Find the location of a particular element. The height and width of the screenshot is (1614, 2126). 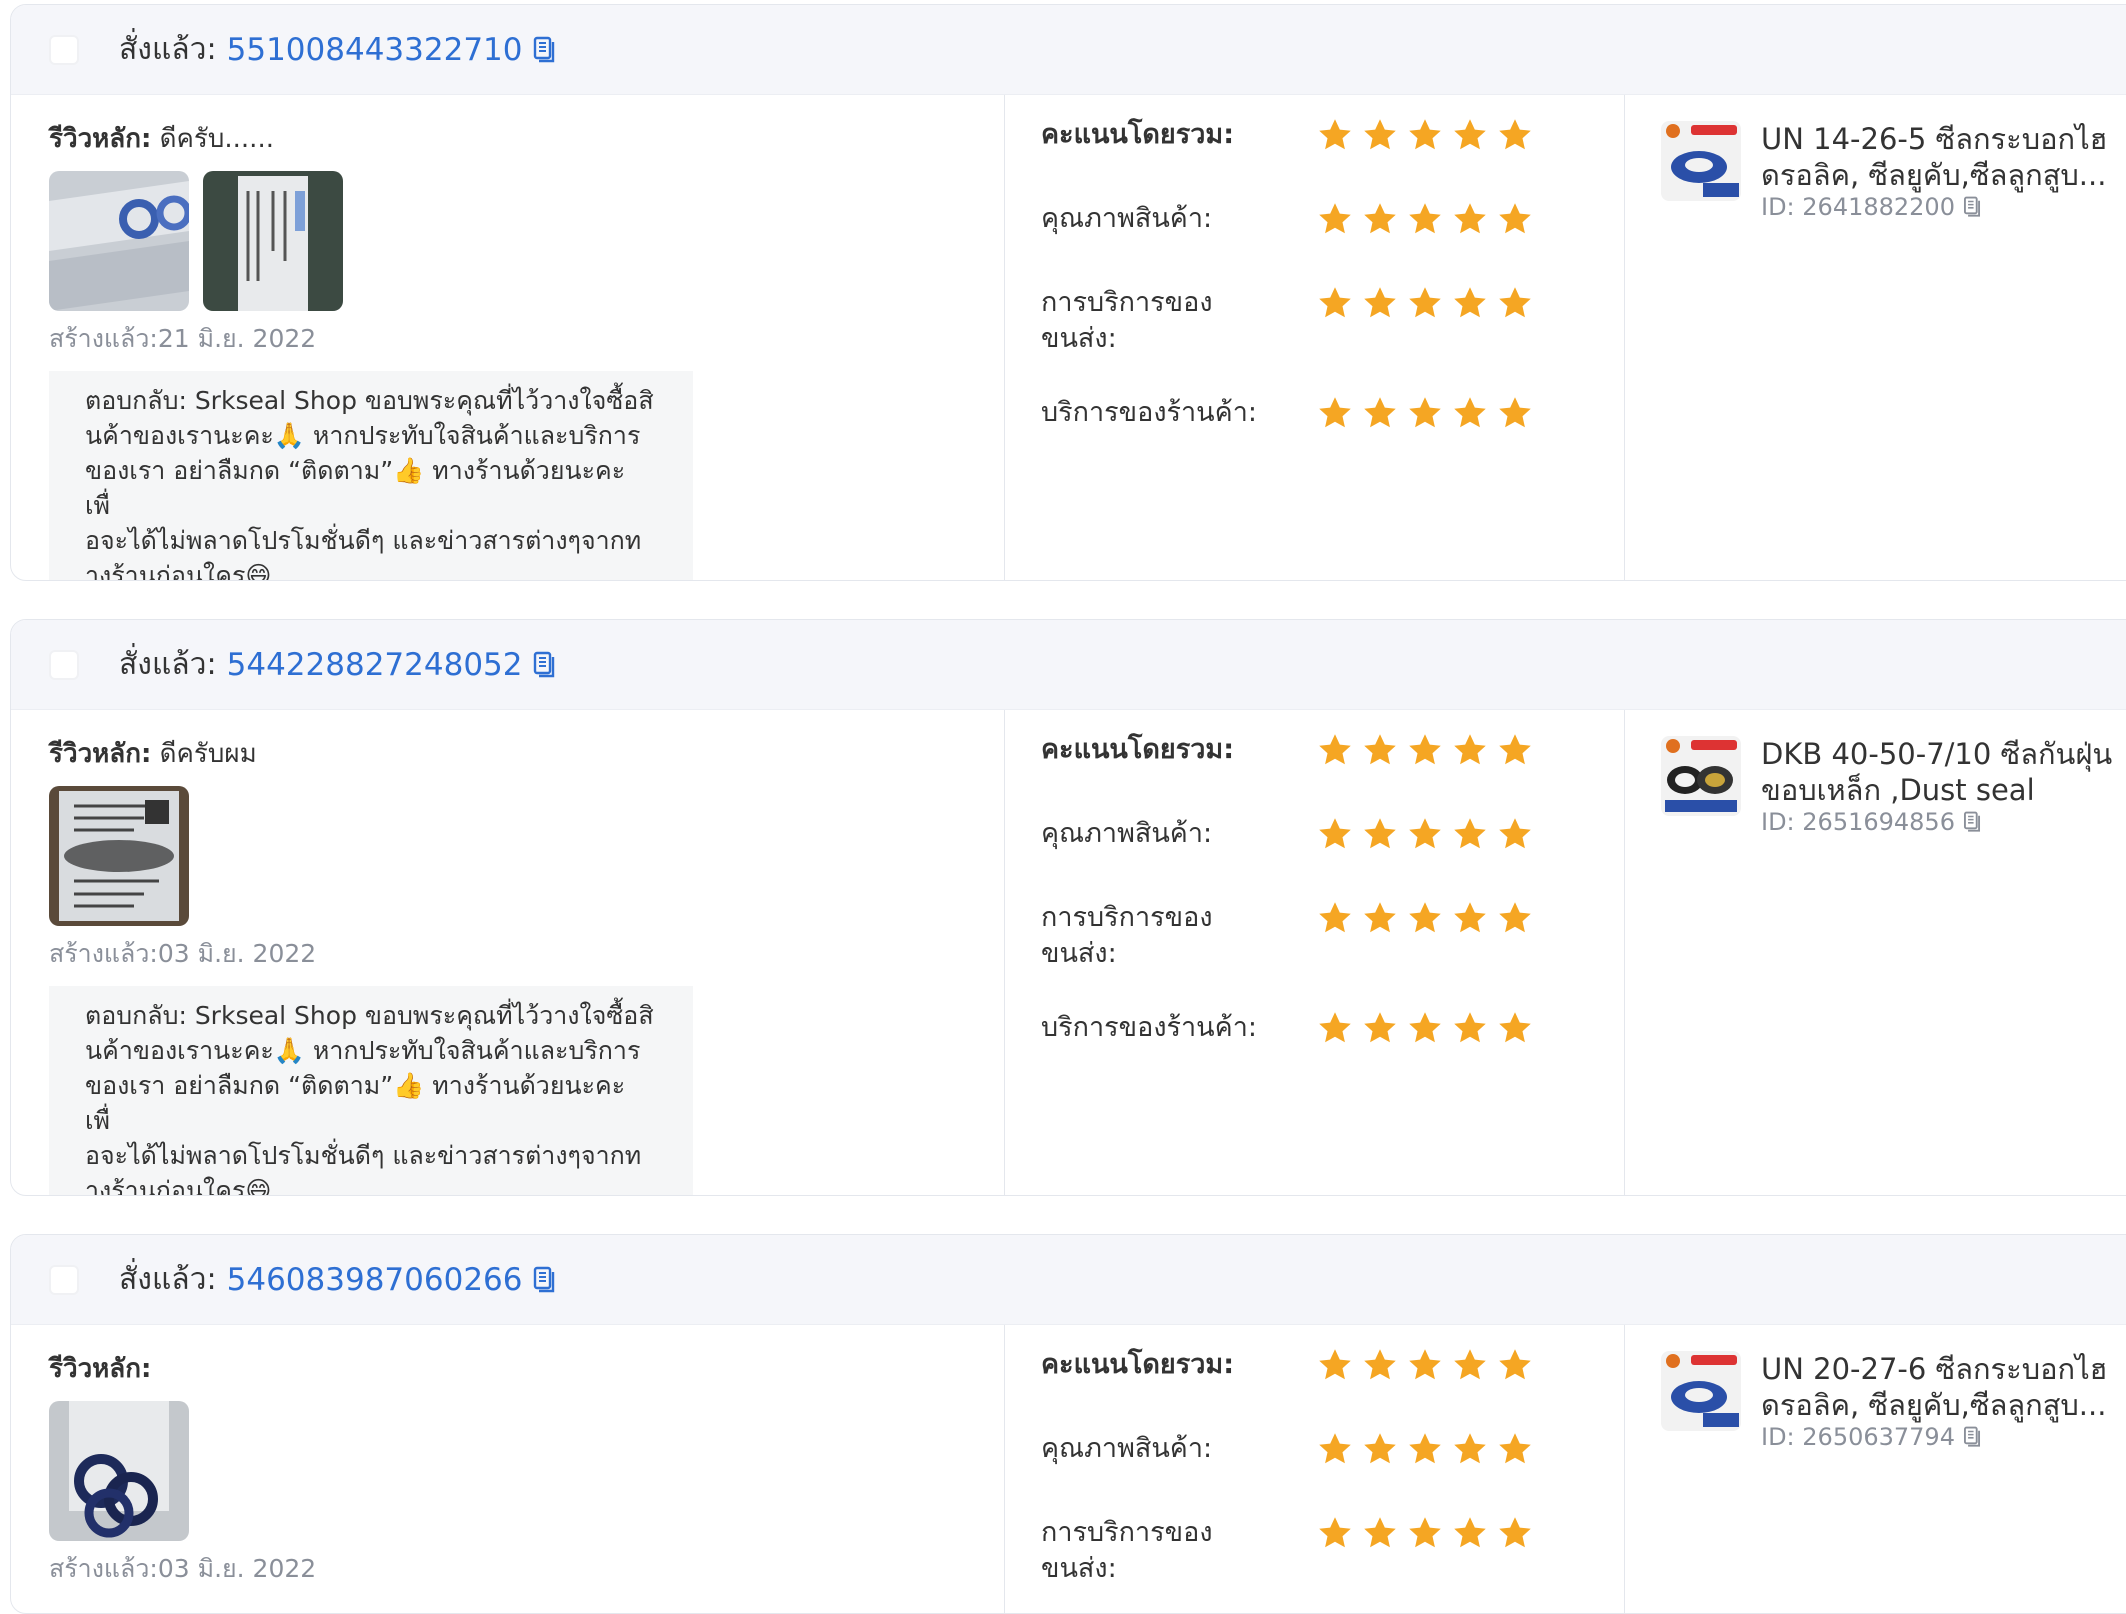

rating-label: การบริการของขนส่ง: is located at coordinates (1127, 320).